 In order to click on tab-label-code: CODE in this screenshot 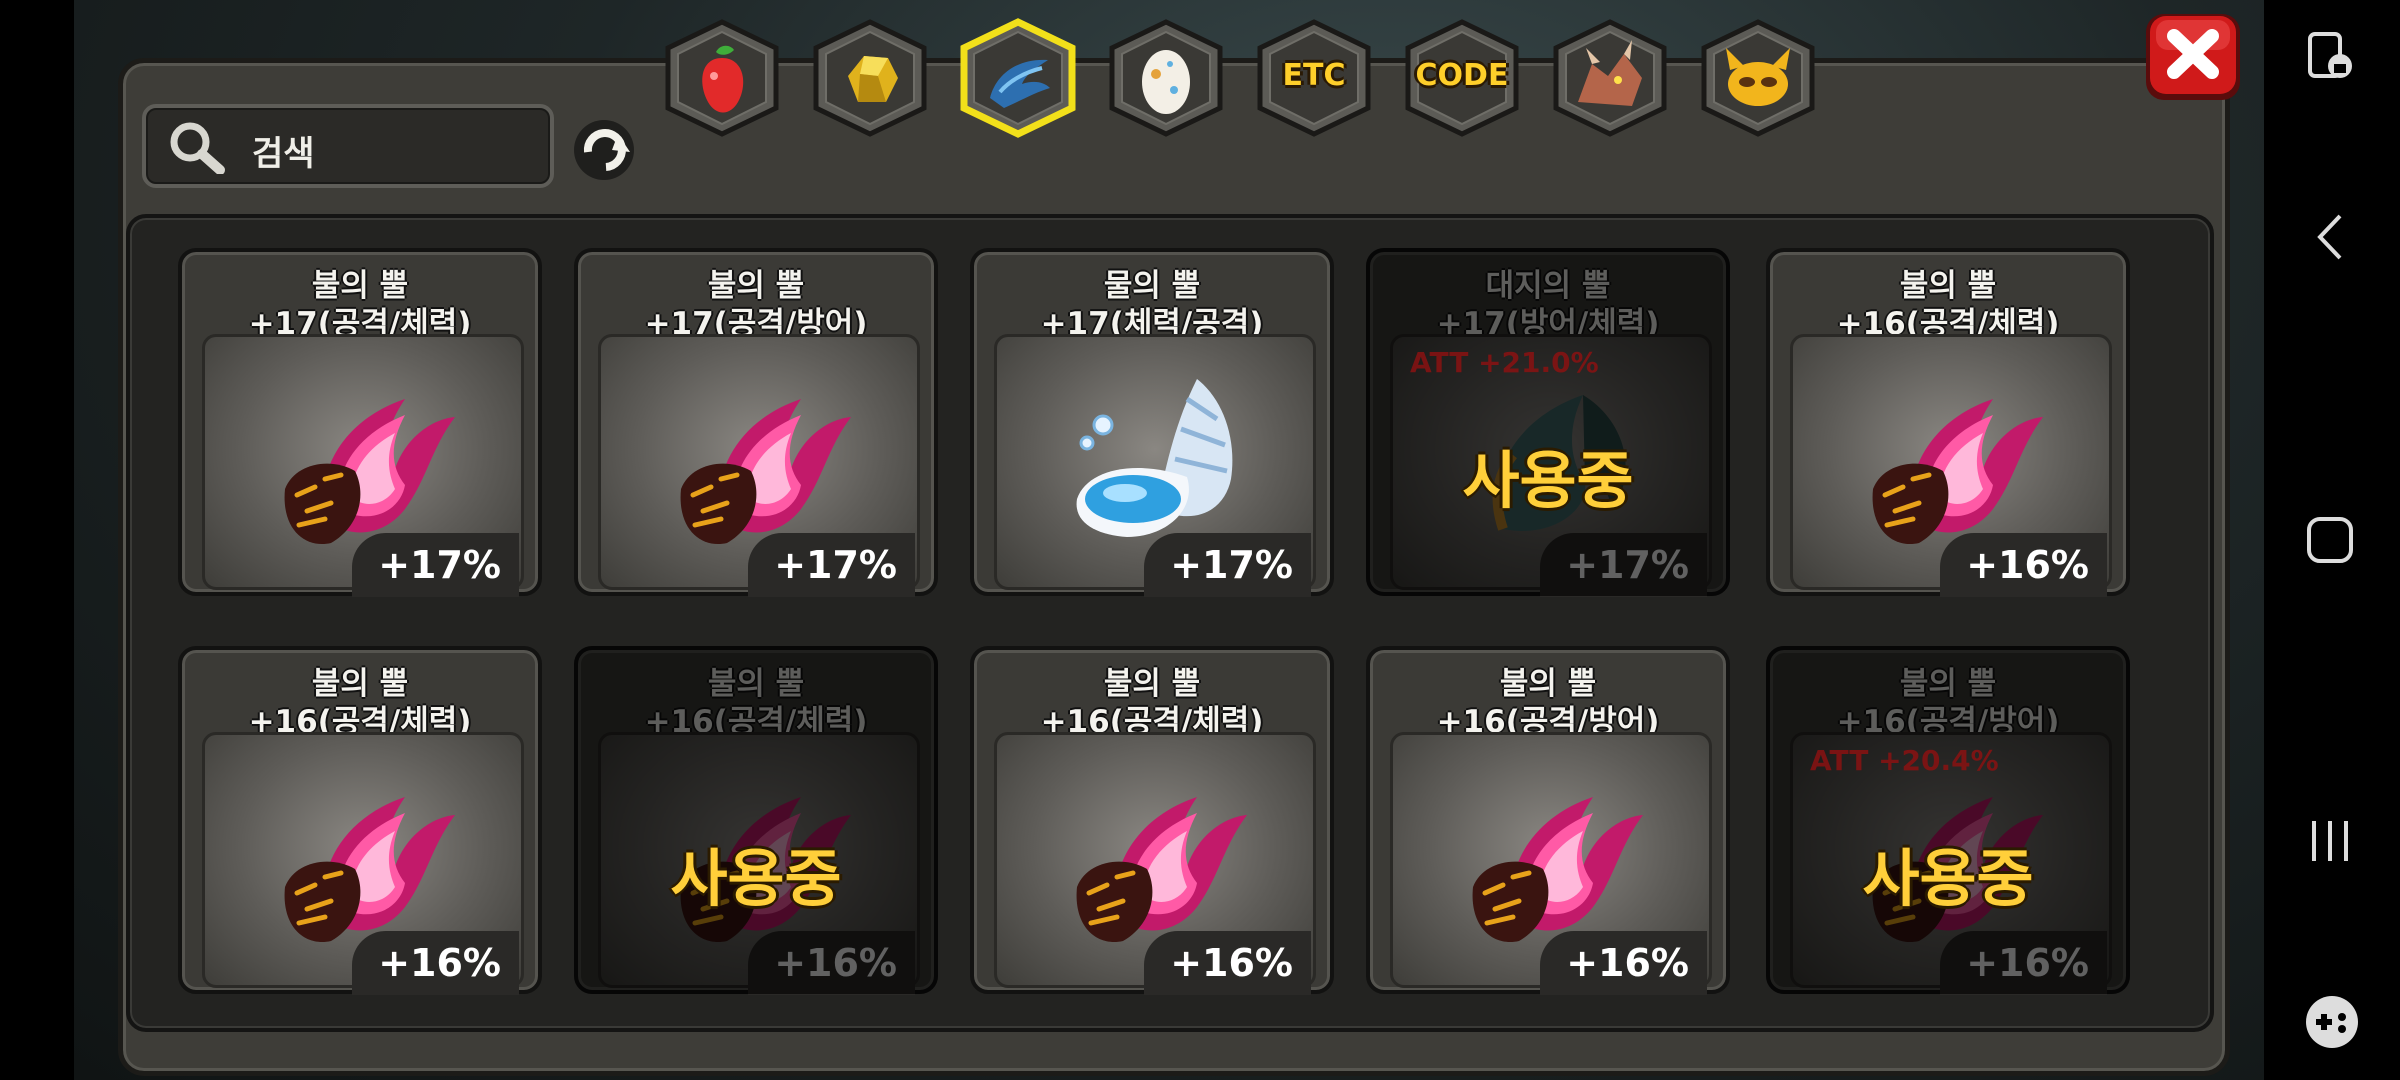, I will do `click(1462, 75)`.